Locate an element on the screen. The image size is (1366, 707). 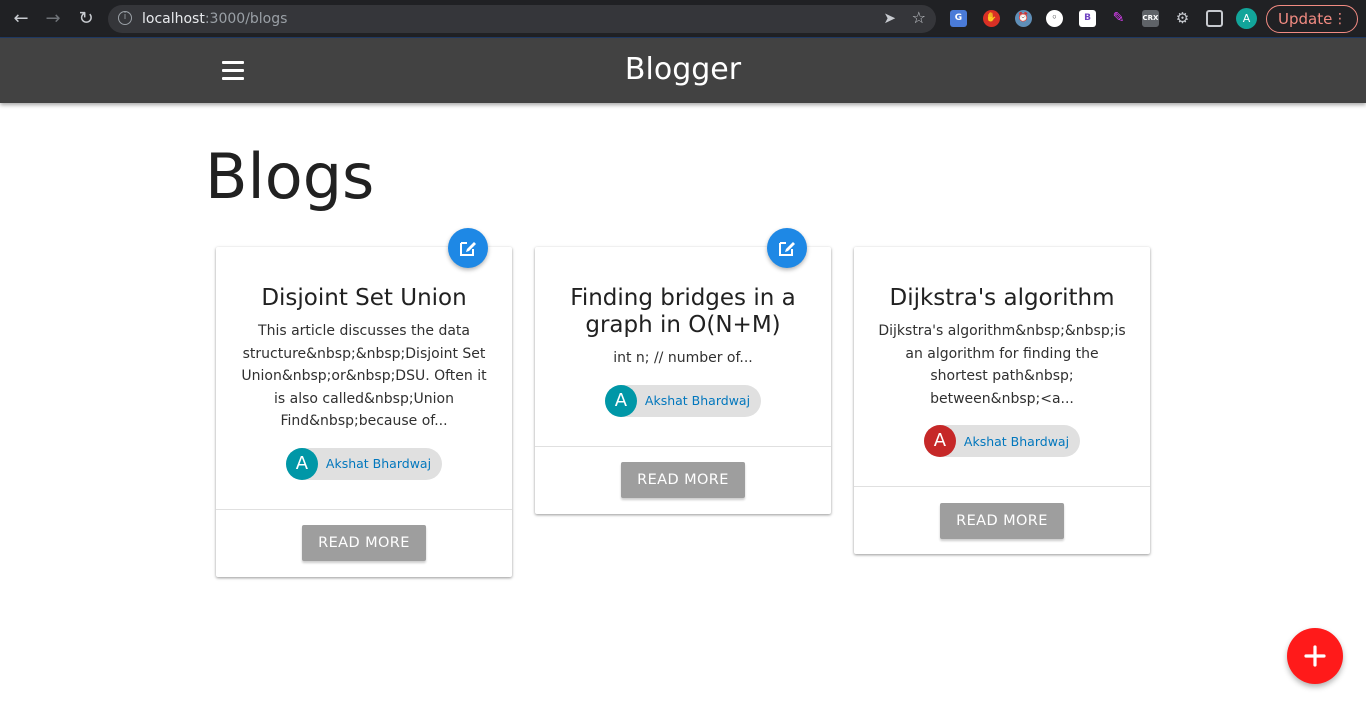
adblock-extension-icon: ✋ is located at coordinates (991, 18).